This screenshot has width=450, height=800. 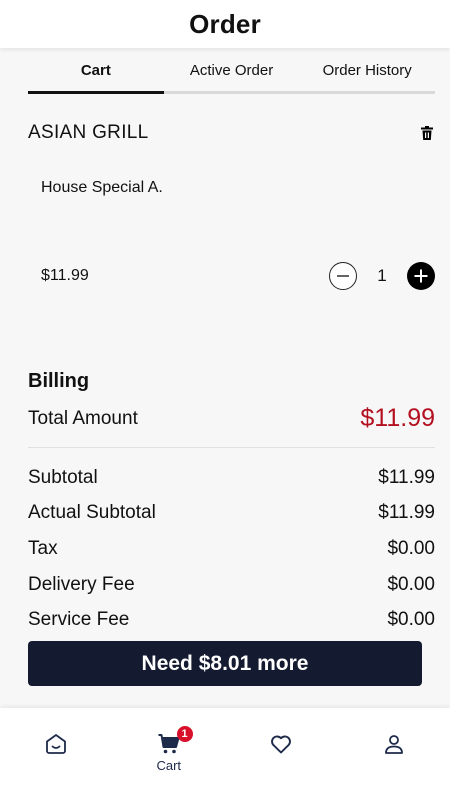 I want to click on cart-item-name: House Special A., so click(x=102, y=187).